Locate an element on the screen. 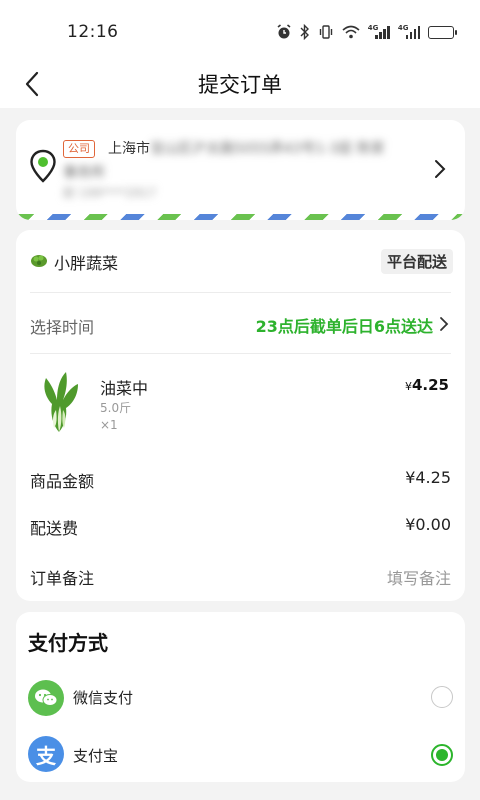  vegetable-icon is located at coordinates (39, 262).